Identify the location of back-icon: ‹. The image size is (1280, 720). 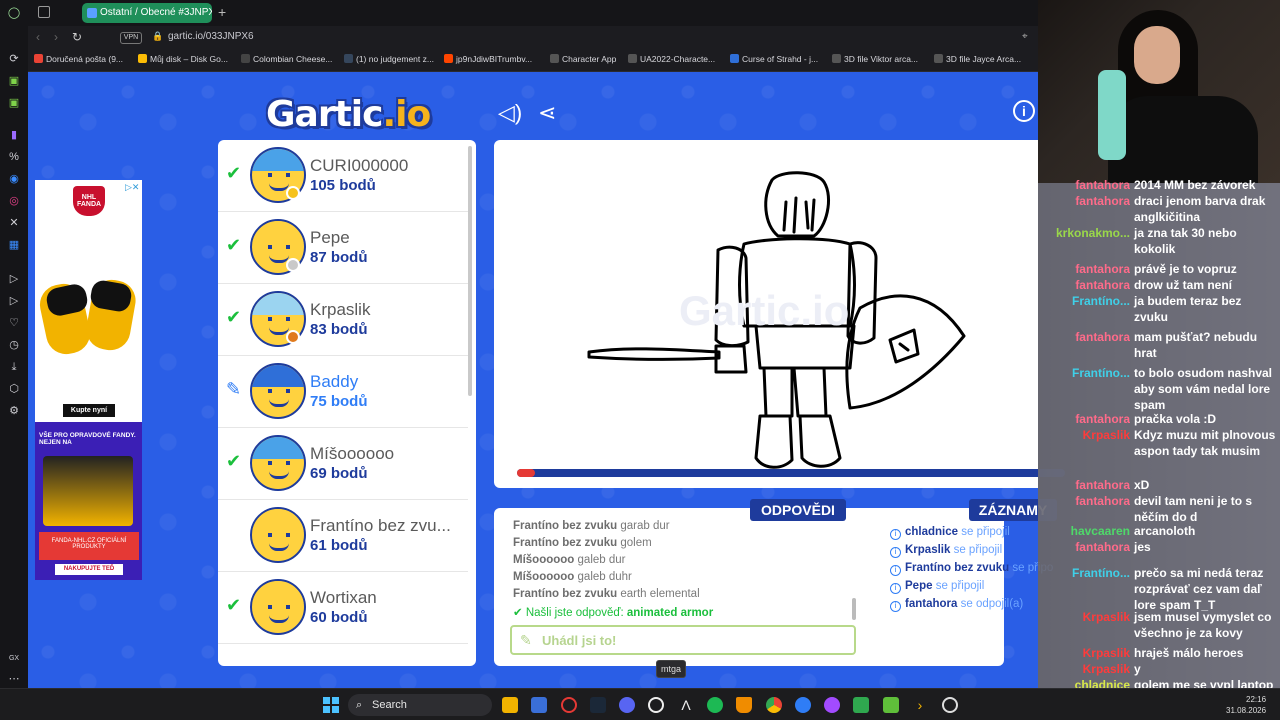
(38, 37).